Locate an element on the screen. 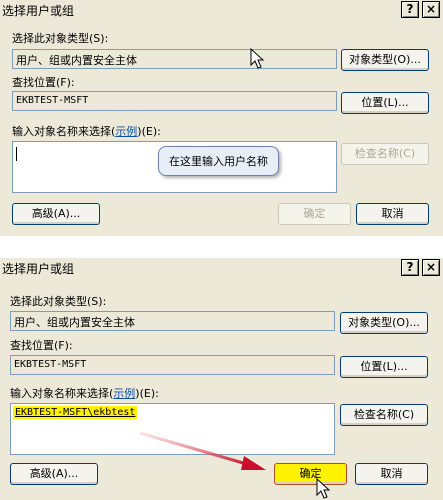  names-label: 输入对象名称来选择(示例)(E): is located at coordinates (86, 131).